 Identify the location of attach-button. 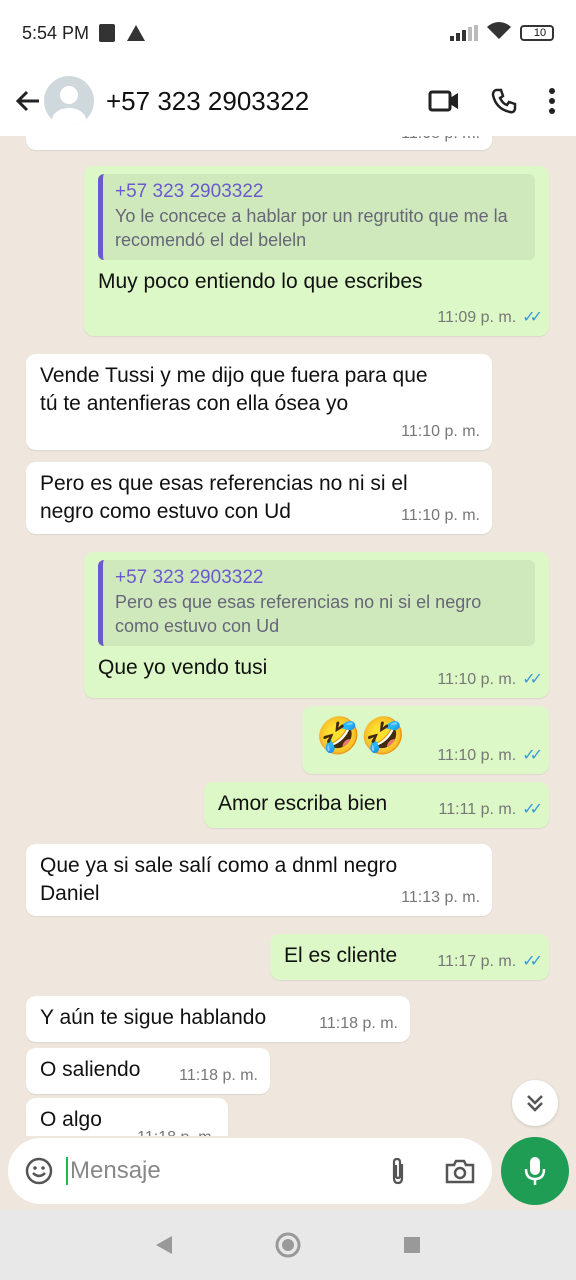
(398, 1171).